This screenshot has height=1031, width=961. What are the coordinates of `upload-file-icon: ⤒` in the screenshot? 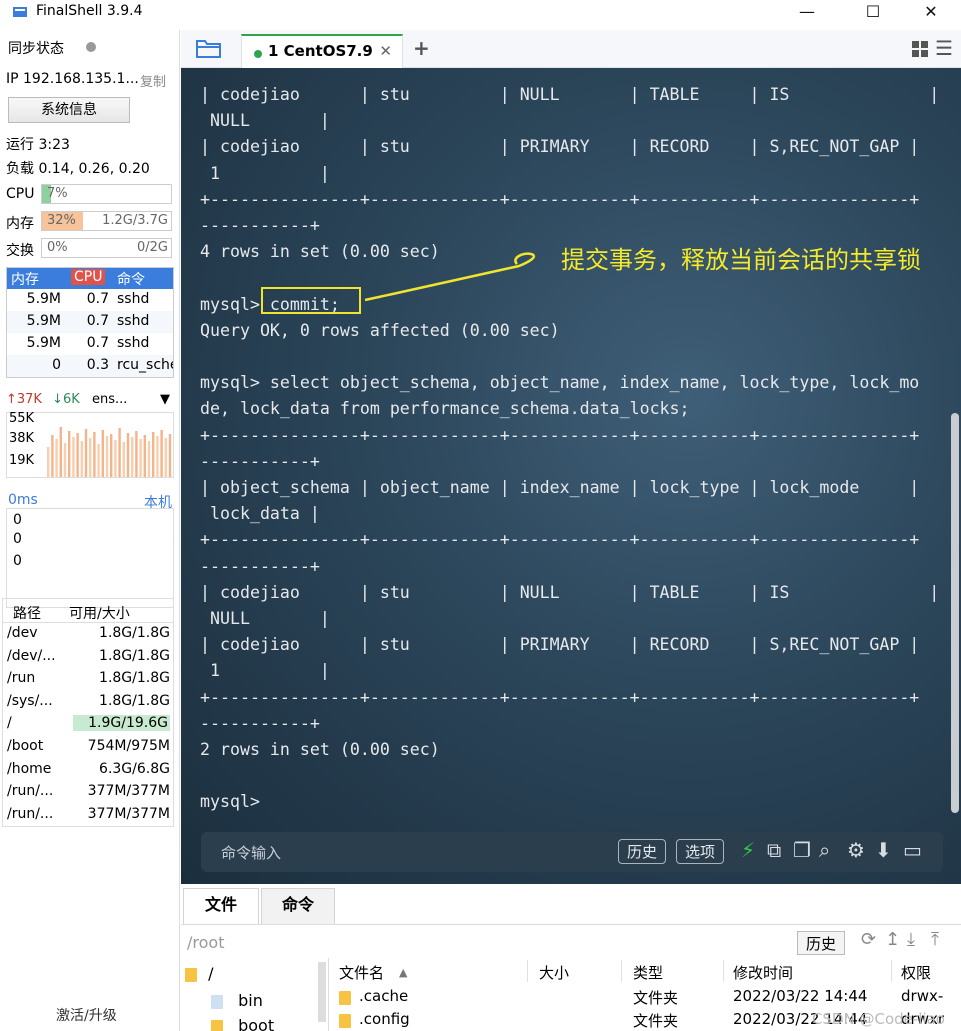 It's located at (935, 939).